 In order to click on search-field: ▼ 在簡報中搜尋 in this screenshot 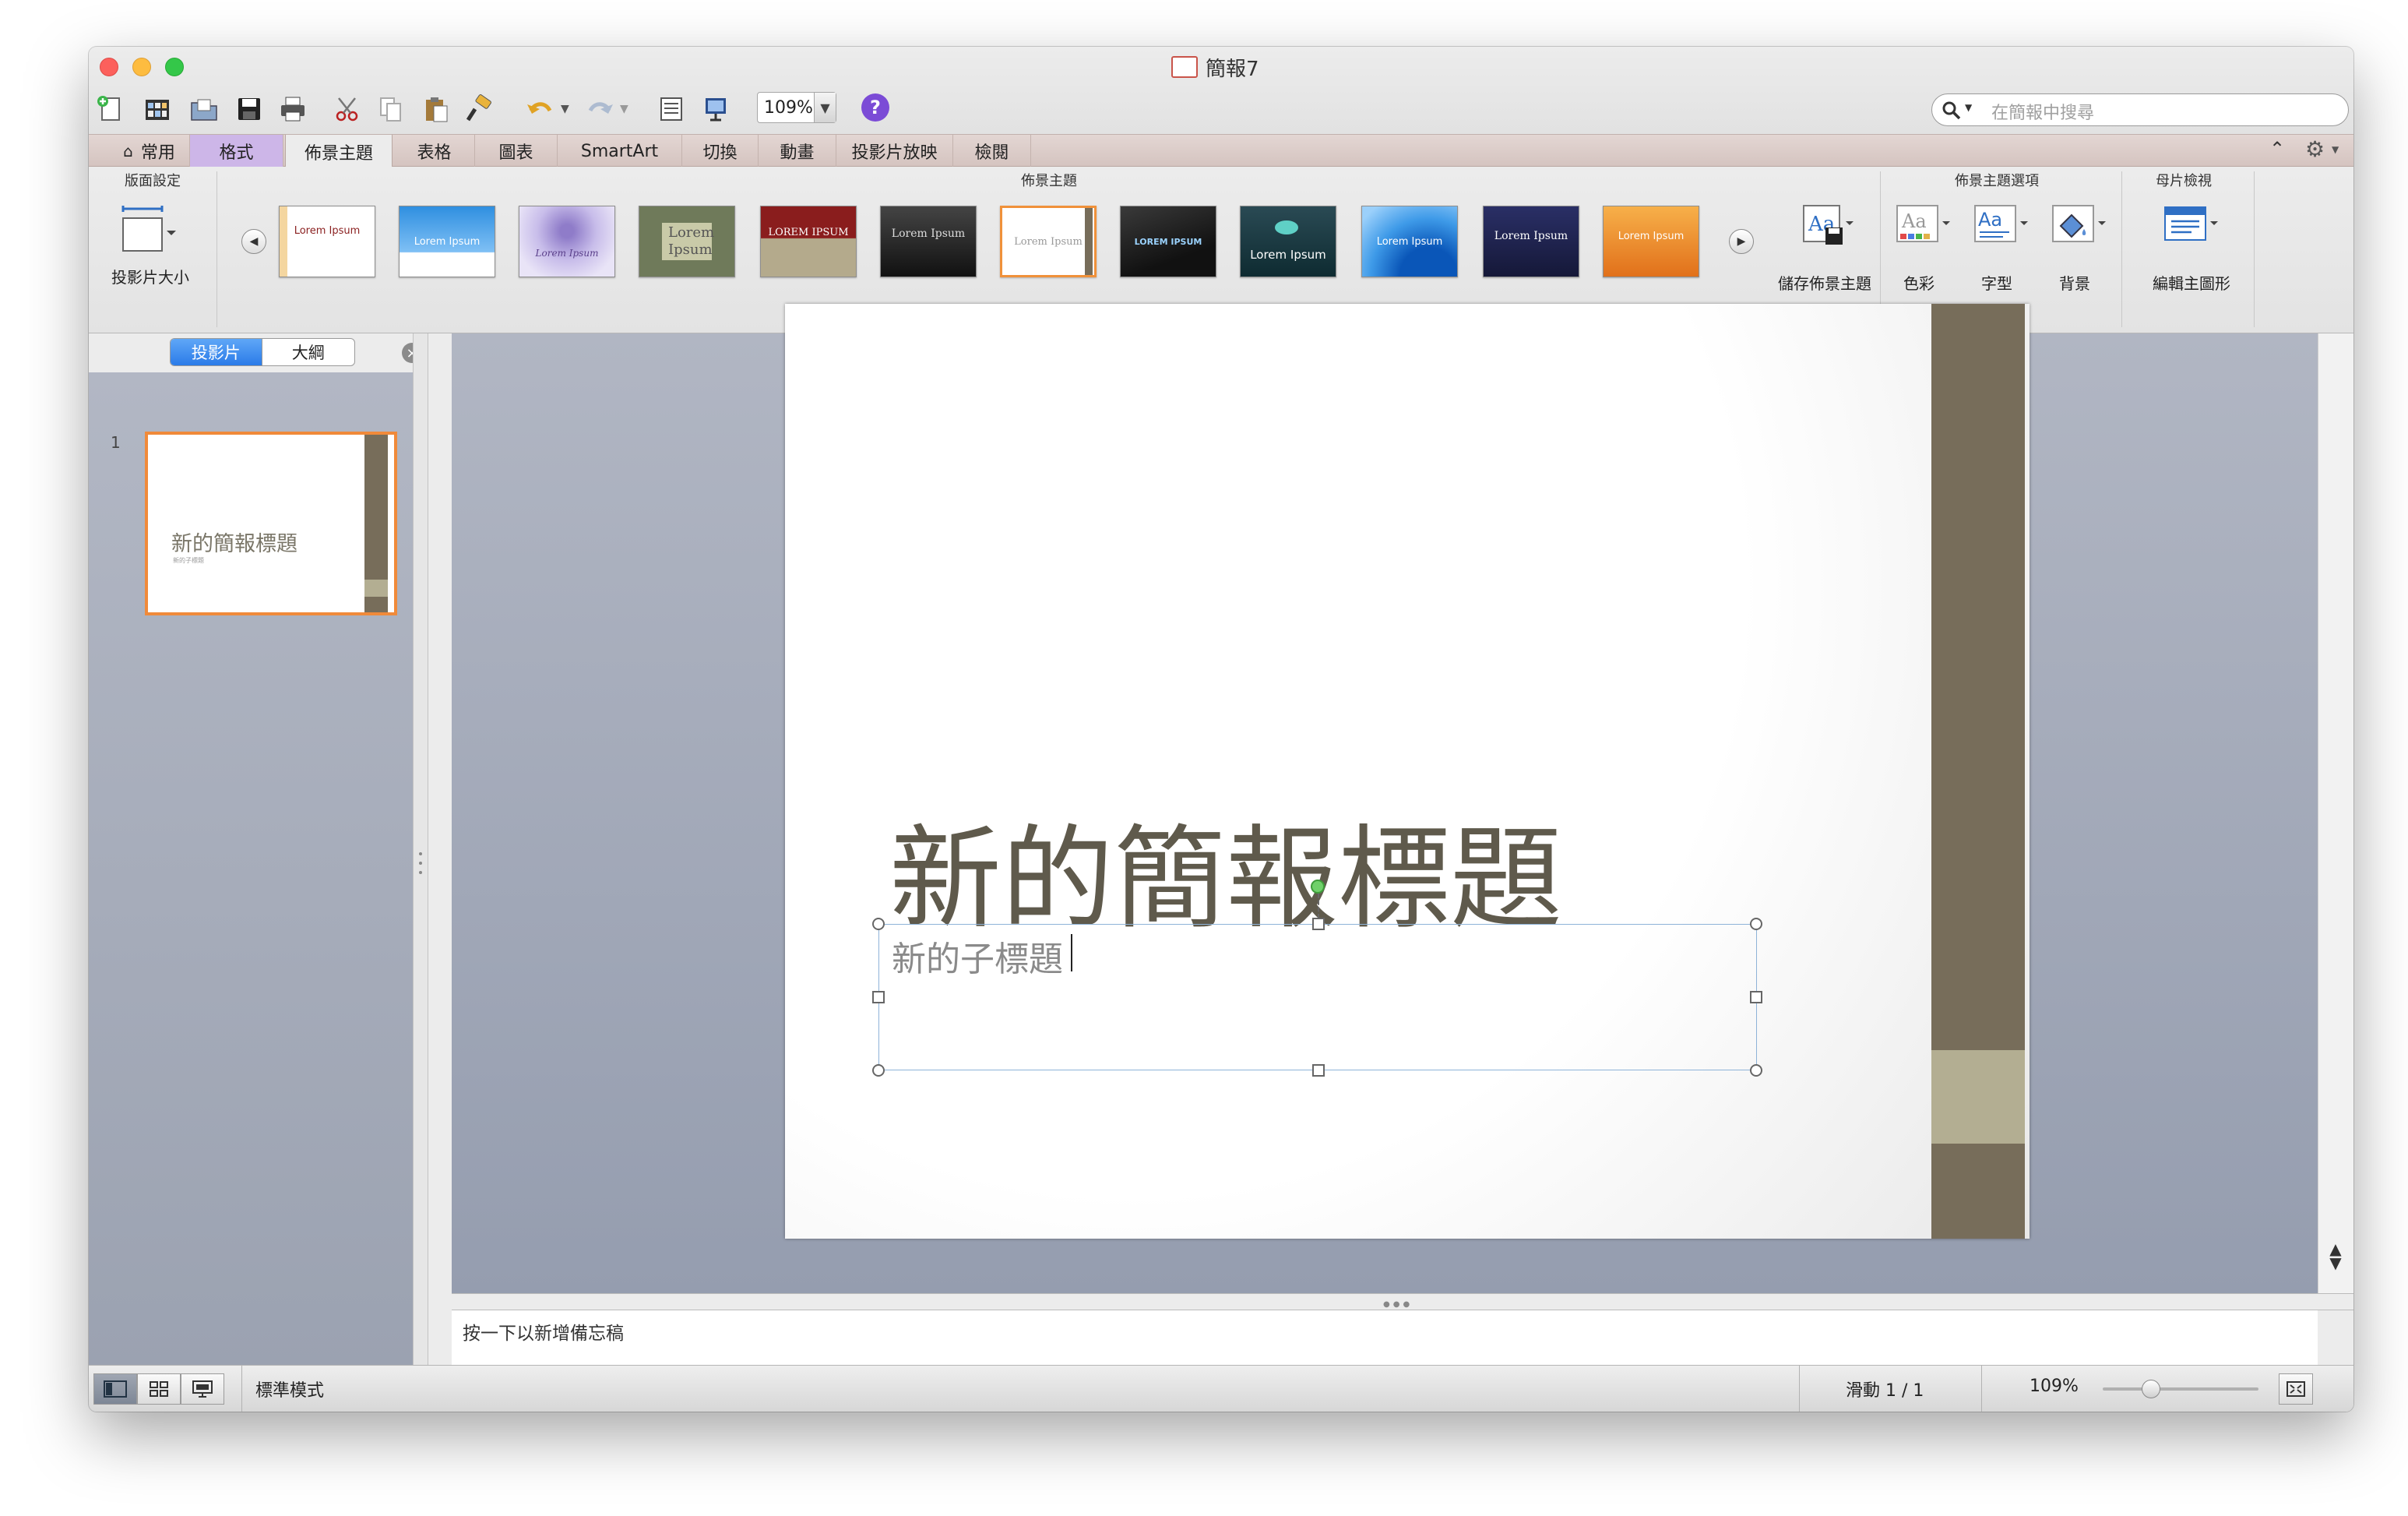, I will do `click(2140, 109)`.